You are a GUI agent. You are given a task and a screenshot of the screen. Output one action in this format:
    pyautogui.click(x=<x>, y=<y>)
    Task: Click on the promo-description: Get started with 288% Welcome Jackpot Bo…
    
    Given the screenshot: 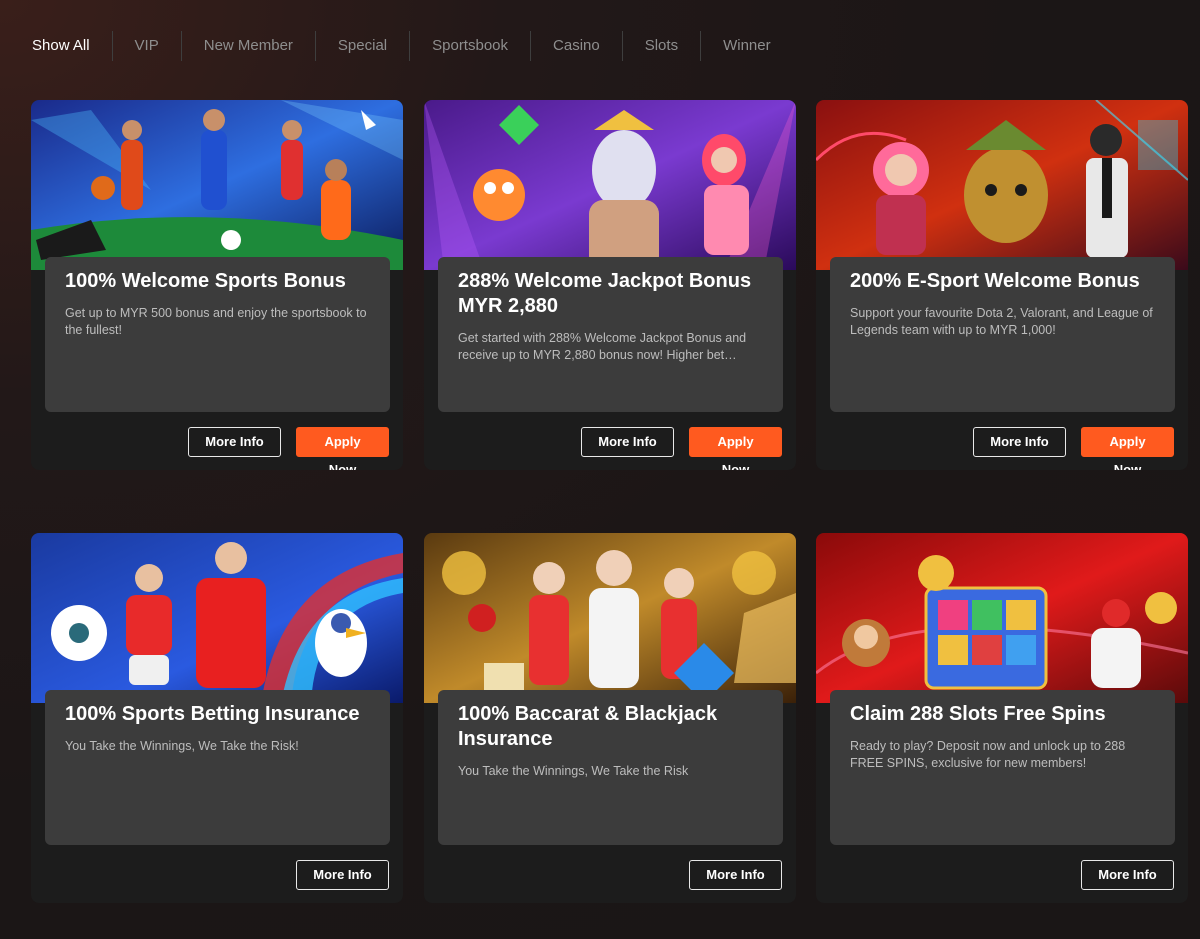 What is the action you would take?
    pyautogui.click(x=602, y=346)
    